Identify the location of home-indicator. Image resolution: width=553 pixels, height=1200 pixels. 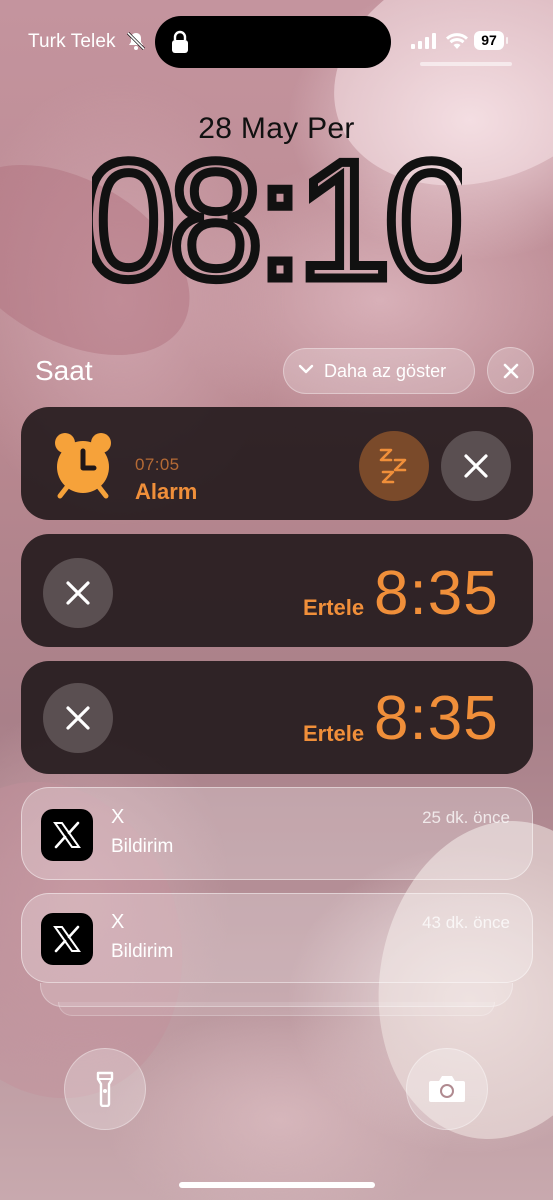
(277, 1185).